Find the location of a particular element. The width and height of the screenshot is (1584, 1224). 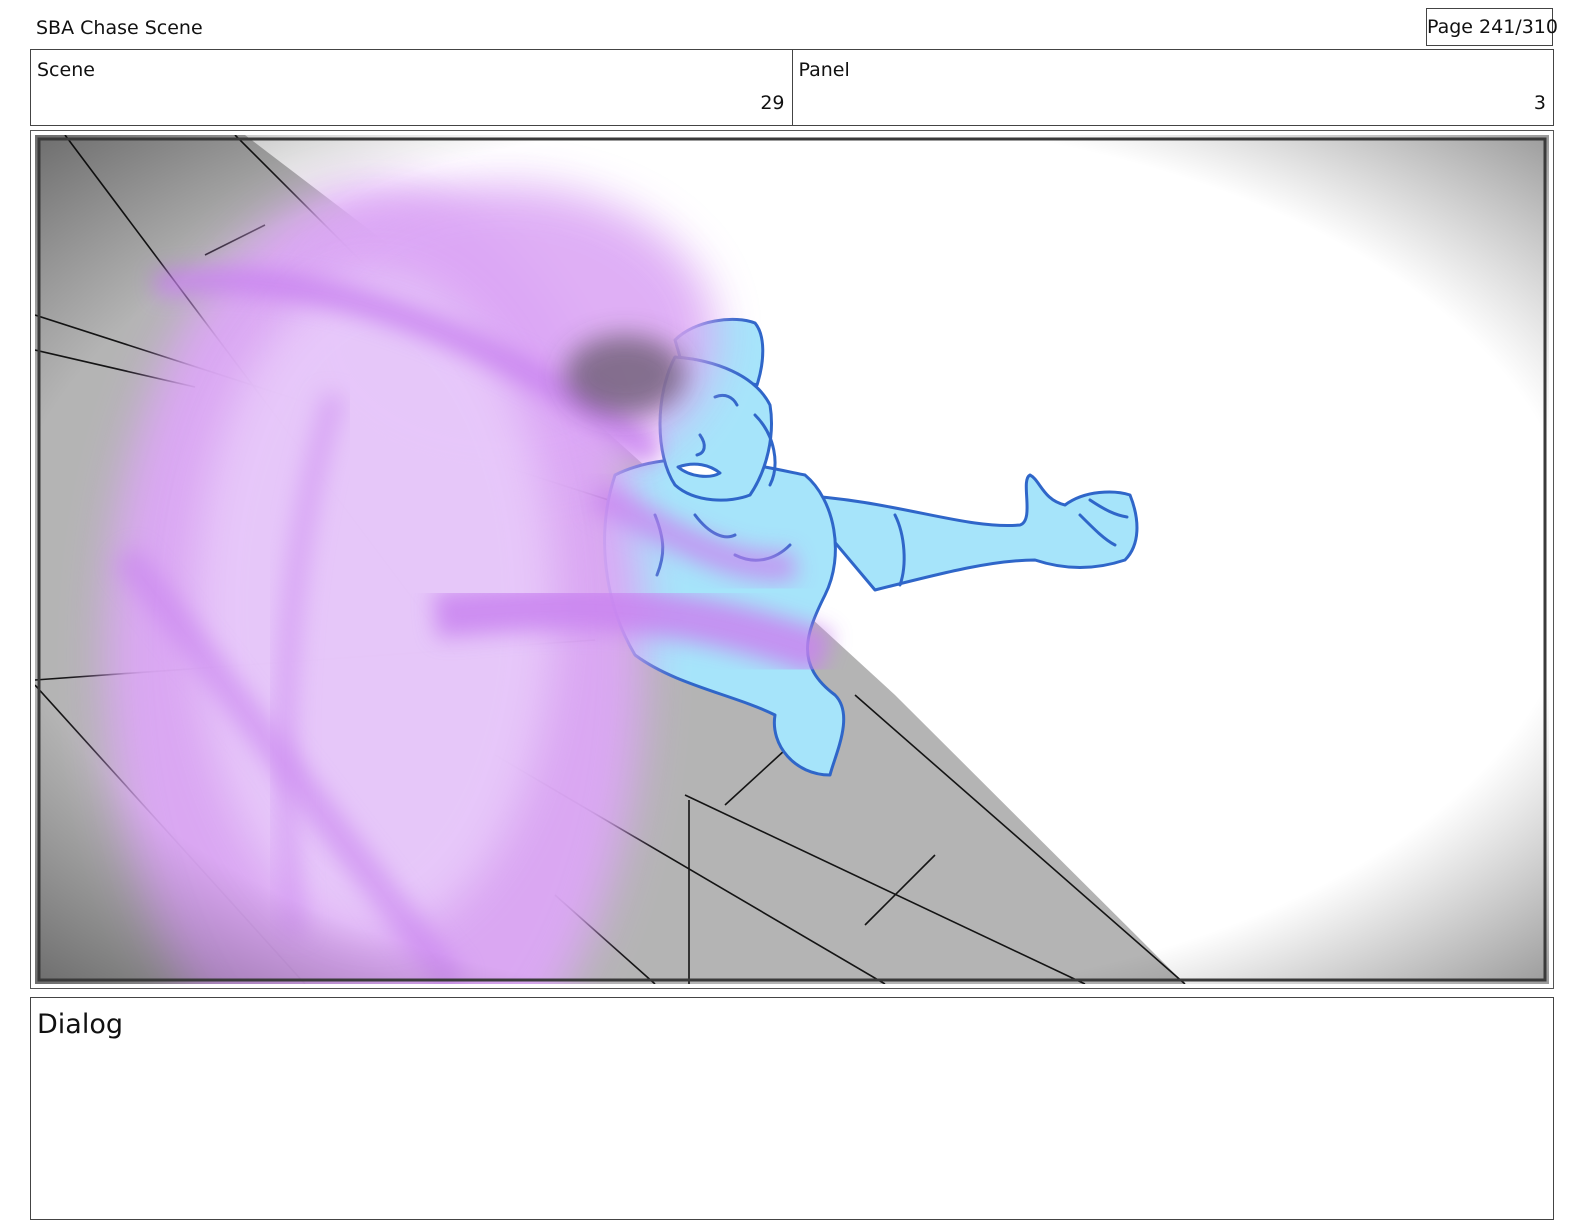

scene-number: 29 is located at coordinates (772, 103).